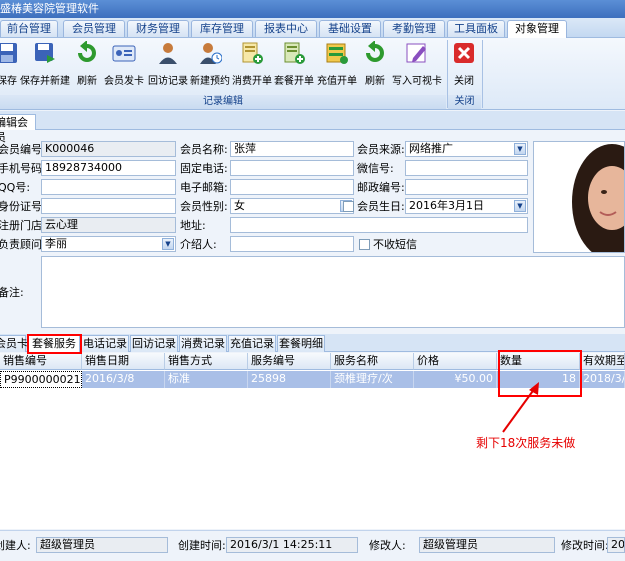 This screenshot has width=625, height=561. Describe the element at coordinates (168, 81) in the screenshot. I see `follow-up-record-label: 回访记录` at that location.